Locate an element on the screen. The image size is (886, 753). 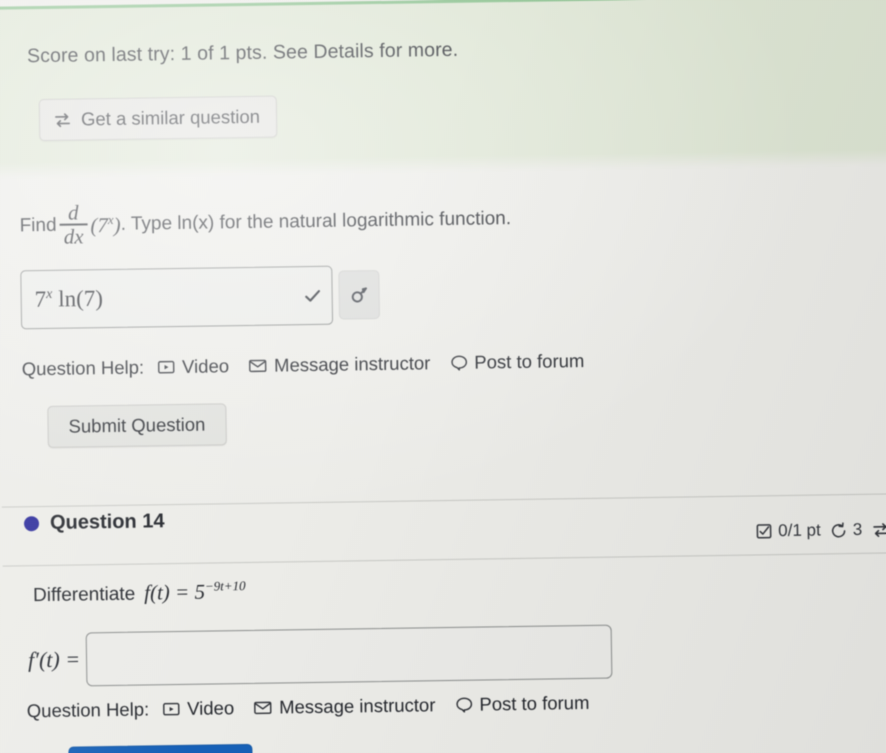
post-to-forum-label-q14: Post to forum is located at coordinates (534, 703).